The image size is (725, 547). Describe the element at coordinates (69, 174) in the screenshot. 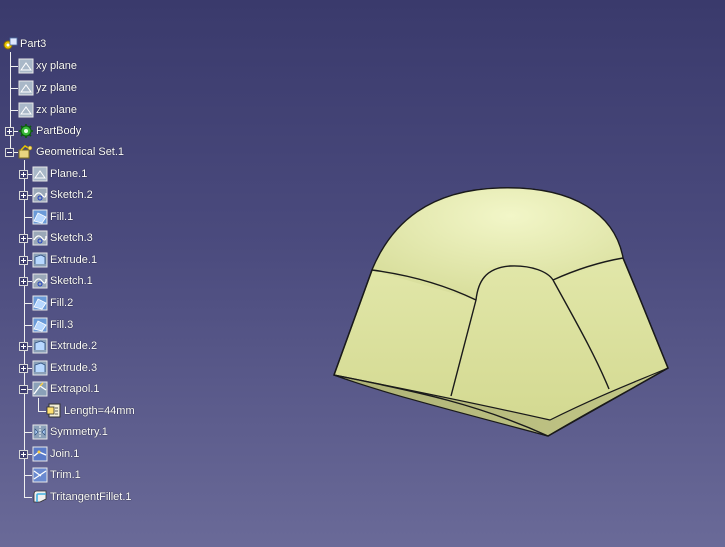

I see `tree-node-label: Plane.1` at that location.